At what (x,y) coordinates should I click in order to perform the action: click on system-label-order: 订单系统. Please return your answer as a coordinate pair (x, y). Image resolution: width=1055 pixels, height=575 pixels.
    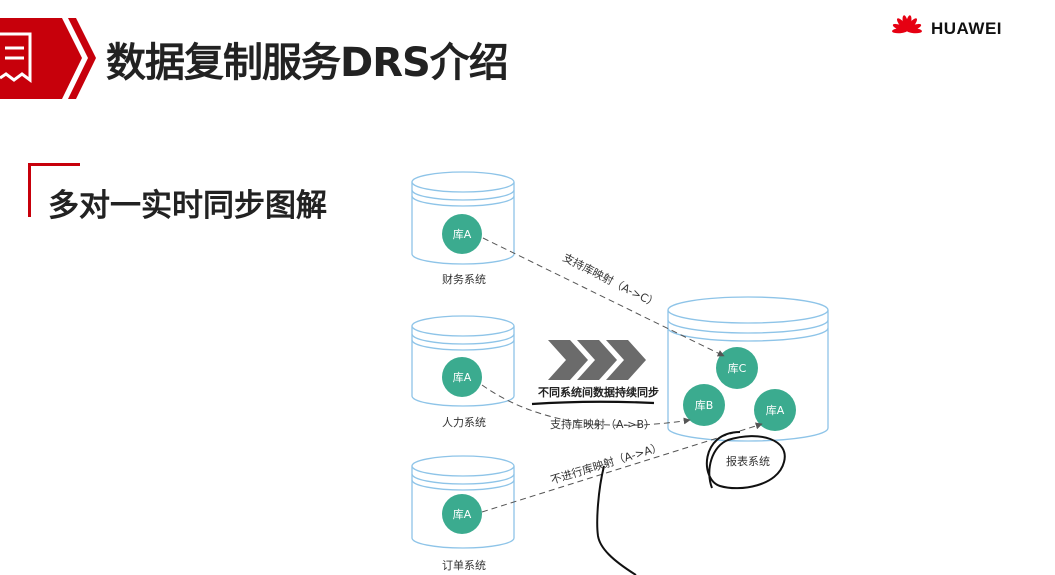
    Looking at the image, I should click on (464, 565).